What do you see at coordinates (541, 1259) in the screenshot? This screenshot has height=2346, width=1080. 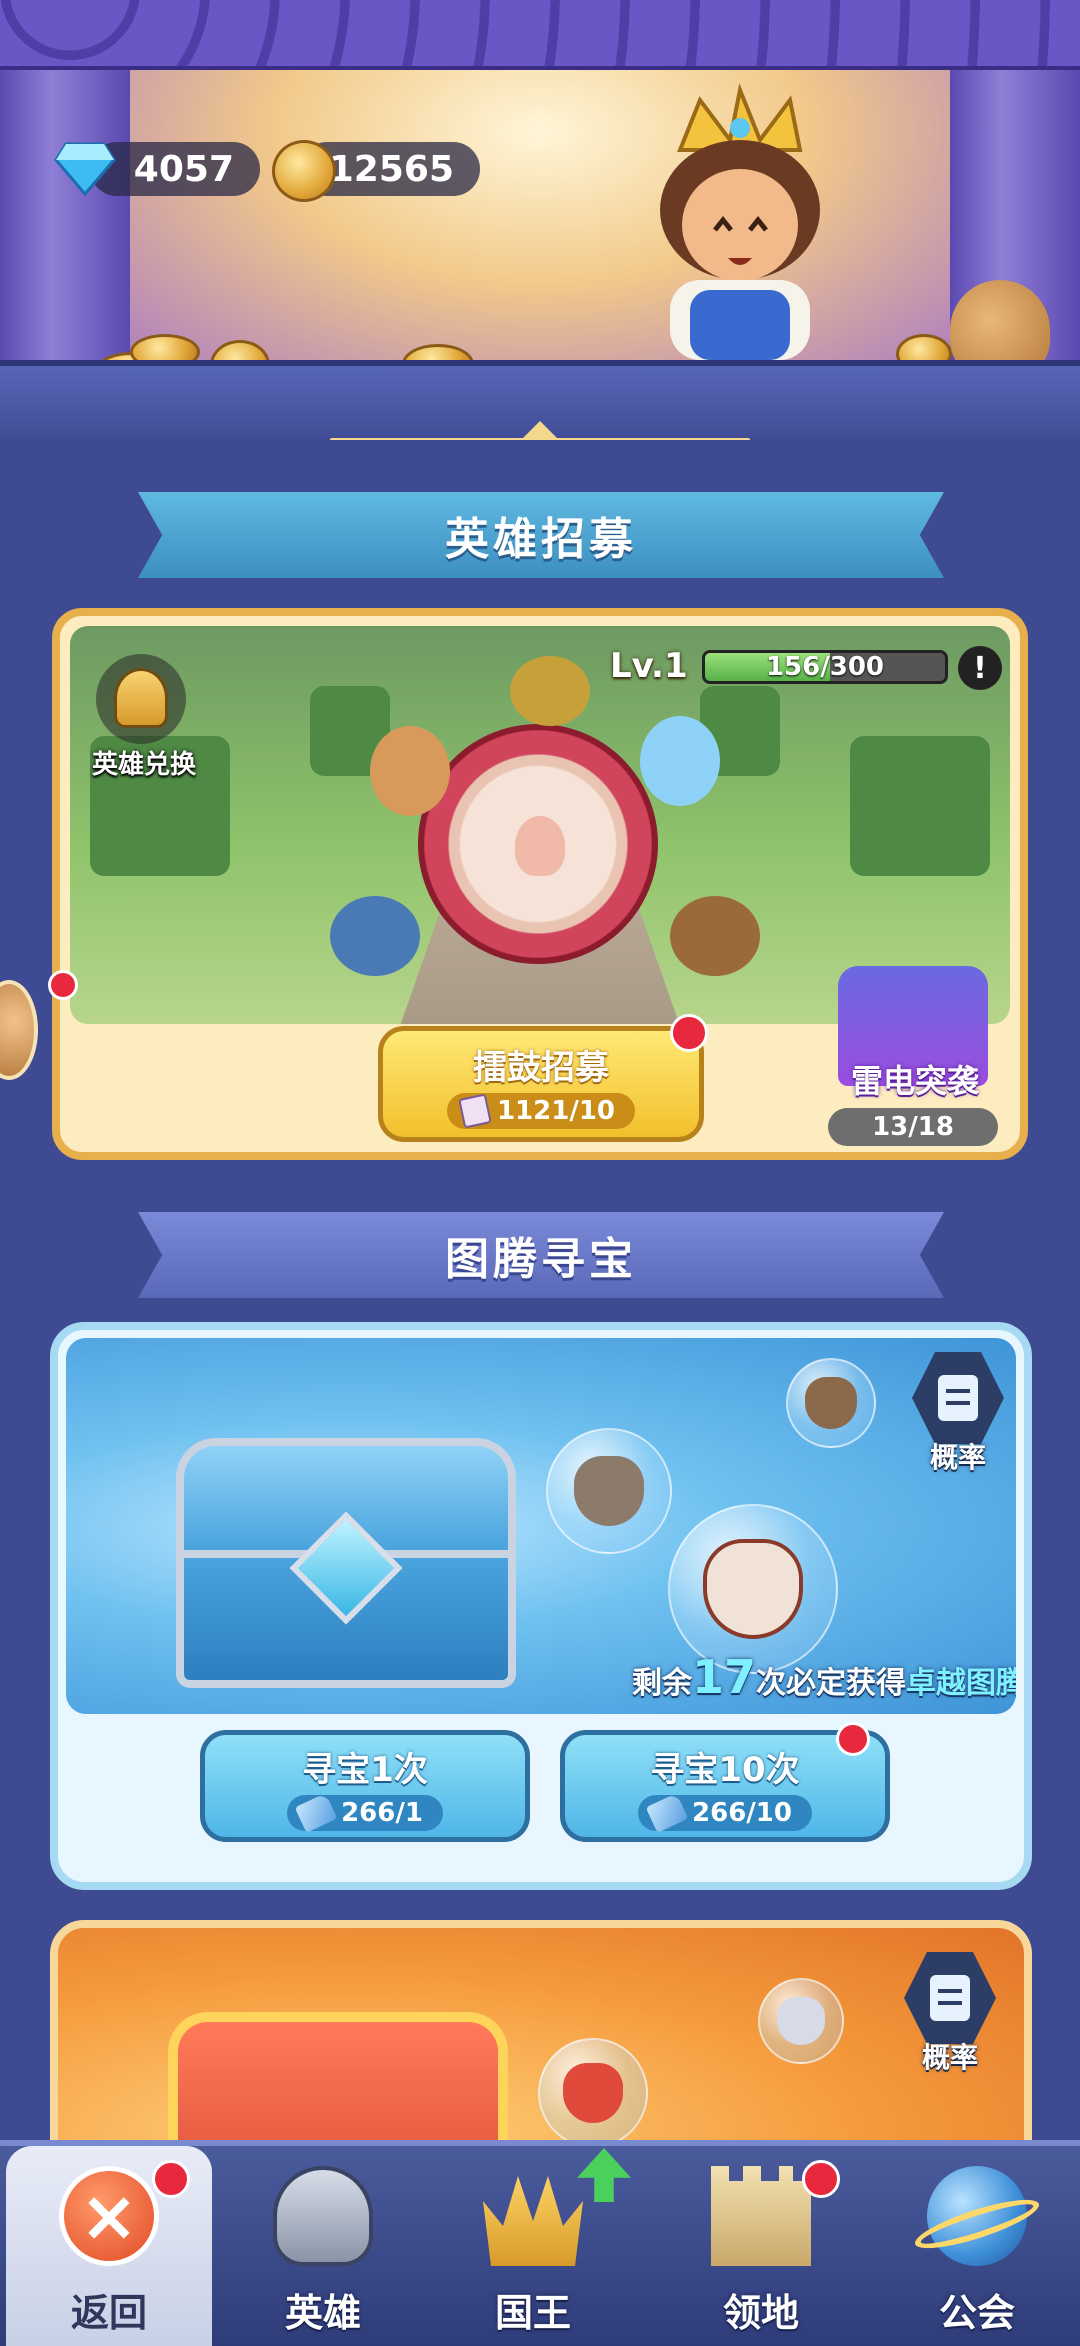 I see `section-title-text: 图腾寻宝` at bounding box center [541, 1259].